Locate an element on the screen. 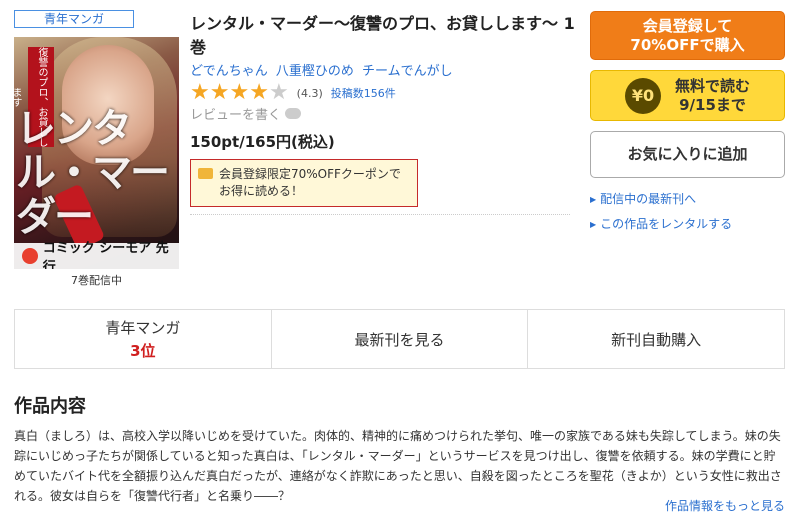 The height and width of the screenshot is (522, 805). book-title: レンタル・マーダー～復讐のプロ、お貸しします～ 1巻 is located at coordinates (382, 35).